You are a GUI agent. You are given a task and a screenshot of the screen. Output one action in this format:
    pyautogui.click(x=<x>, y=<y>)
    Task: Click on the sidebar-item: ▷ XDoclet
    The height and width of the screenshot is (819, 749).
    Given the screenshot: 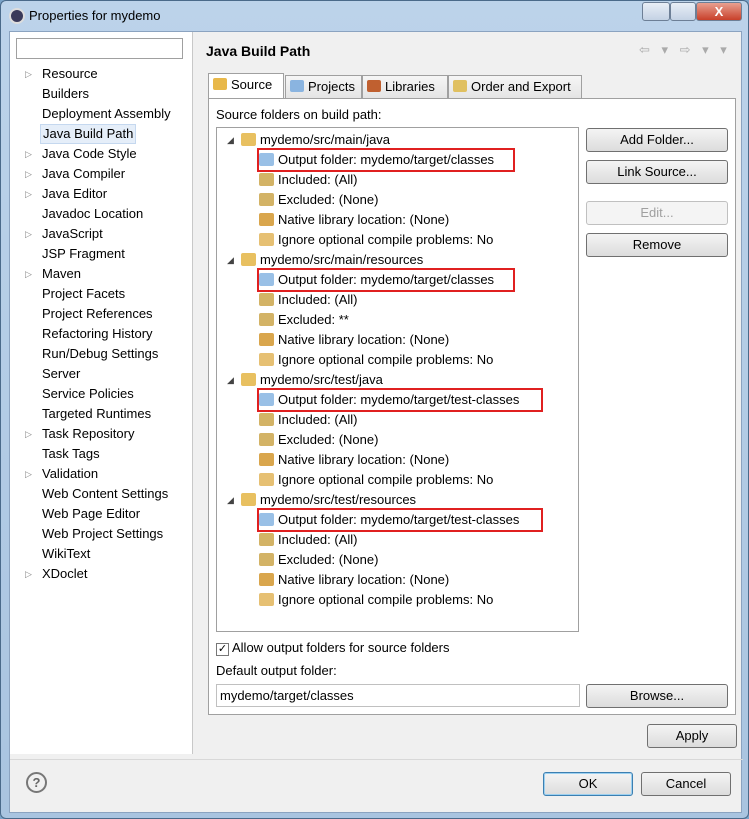 What is the action you would take?
    pyautogui.click(x=100, y=574)
    